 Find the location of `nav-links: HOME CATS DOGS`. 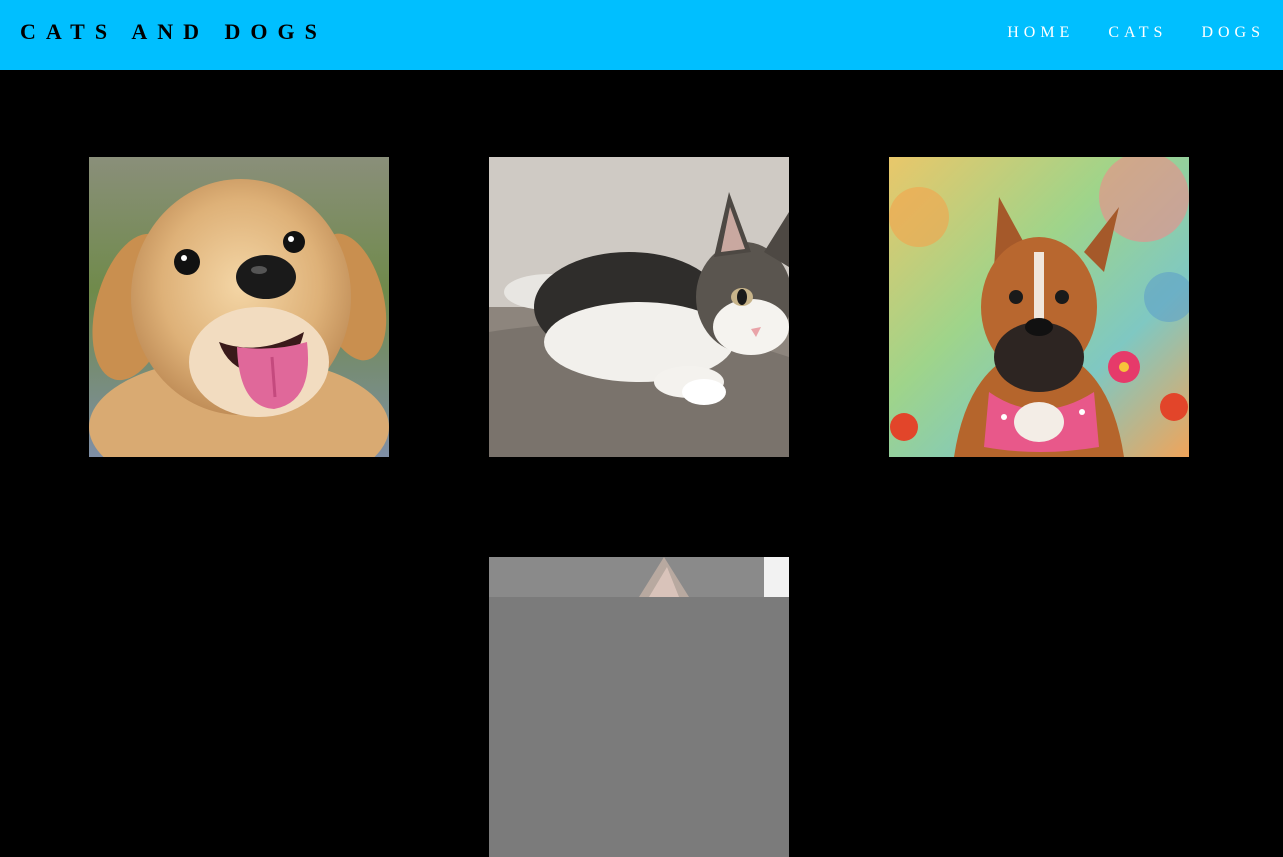

nav-links: HOME CATS DOGS is located at coordinates (1136, 33).